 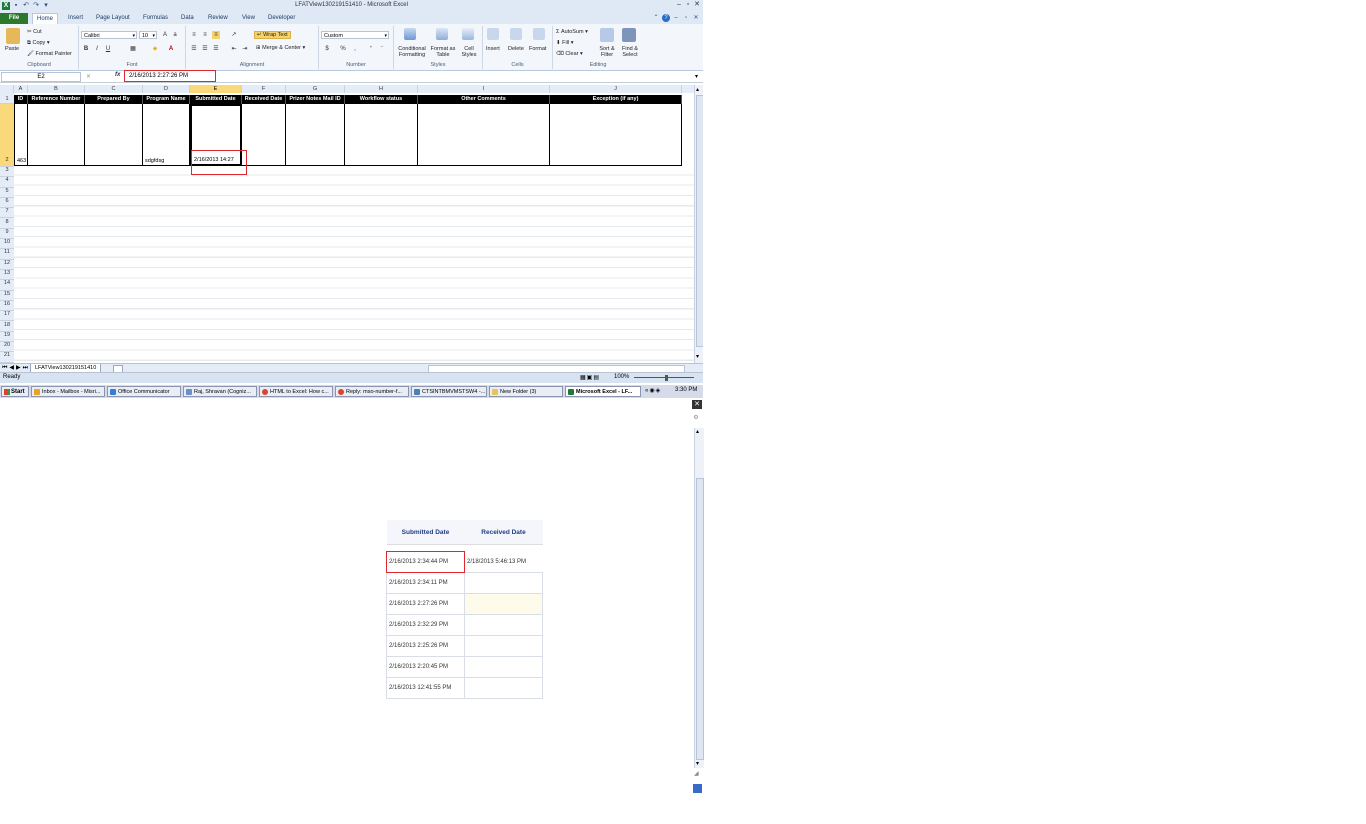 I want to click on clear-button: ⌫ Clear ▾, so click(x=569, y=54).